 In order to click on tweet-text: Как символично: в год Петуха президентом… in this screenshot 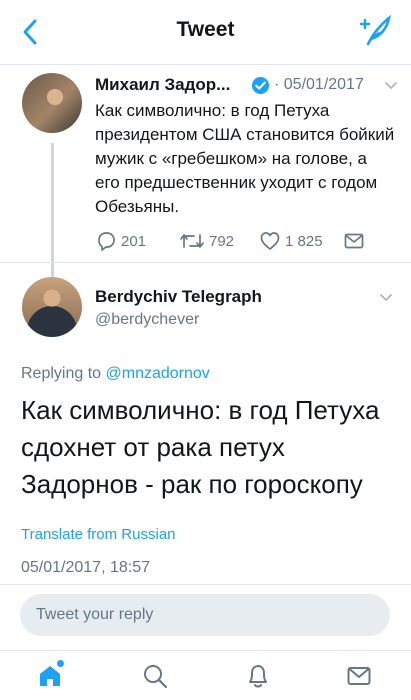, I will do `click(245, 158)`.